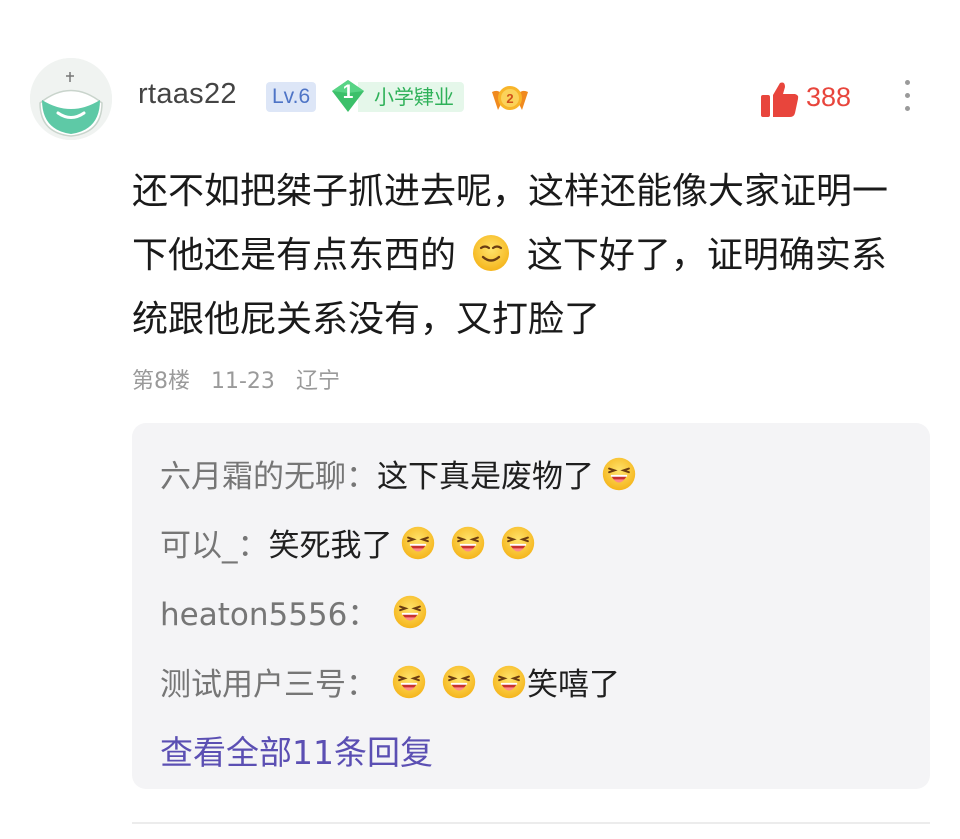 This screenshot has width=960, height=839. What do you see at coordinates (491, 253) in the screenshot?
I see `smile-emoji-icon` at bounding box center [491, 253].